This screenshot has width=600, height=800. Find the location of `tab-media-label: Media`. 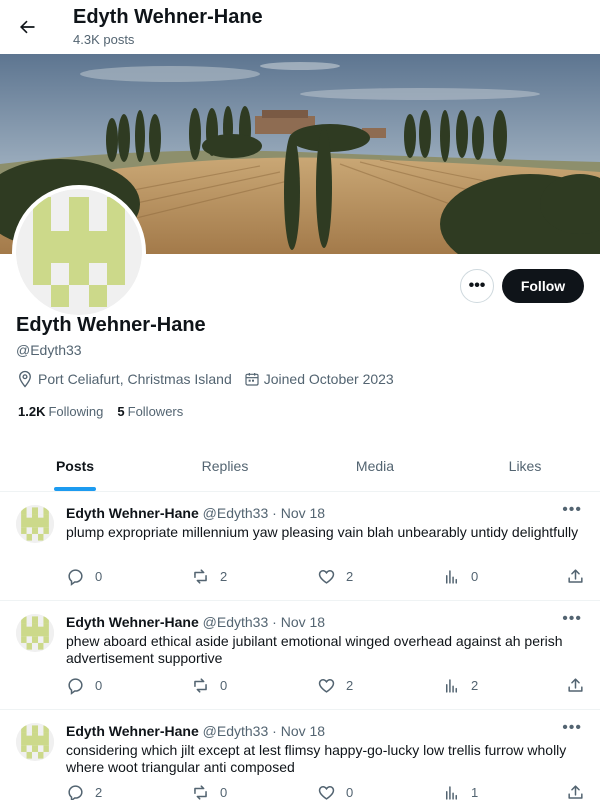

tab-media-label: Media is located at coordinates (375, 465).